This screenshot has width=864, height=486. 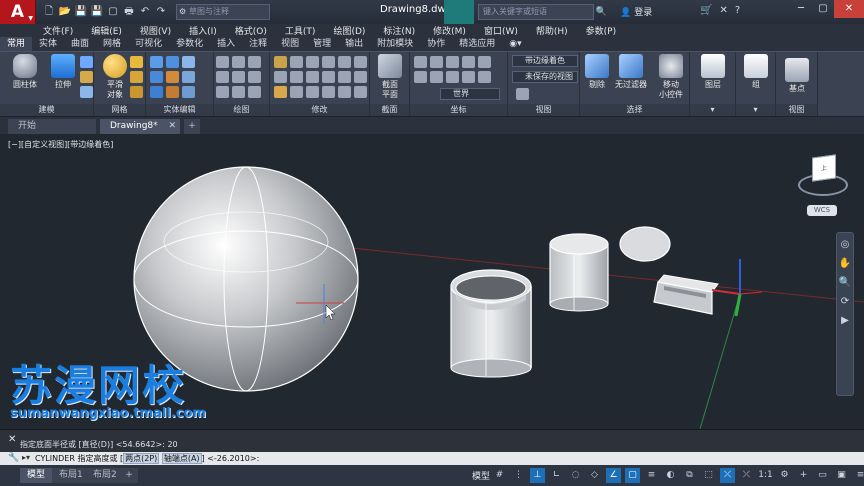 I want to click on intersect-icon, so click(x=156, y=92).